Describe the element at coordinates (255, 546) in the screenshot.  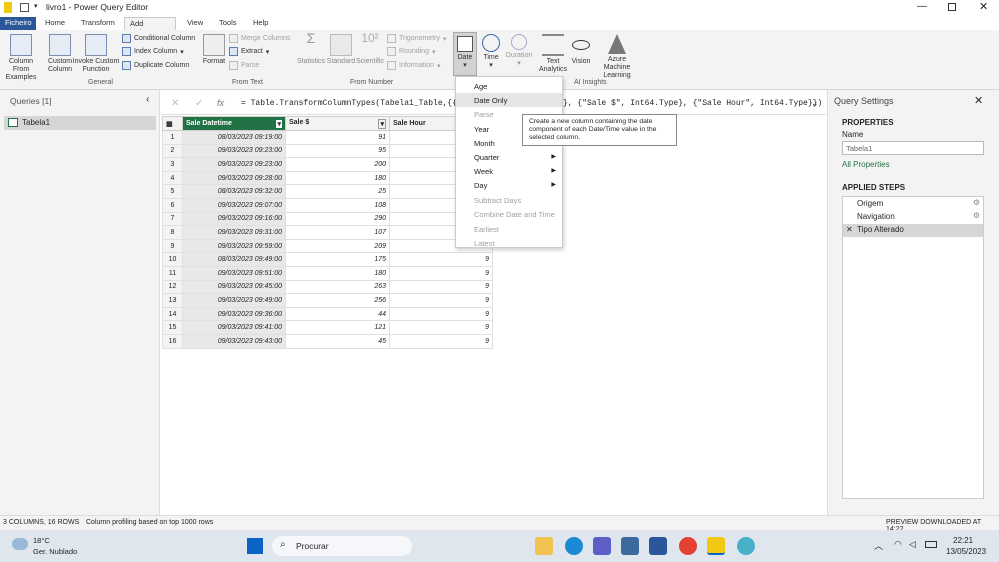
I see `start-icon` at that location.